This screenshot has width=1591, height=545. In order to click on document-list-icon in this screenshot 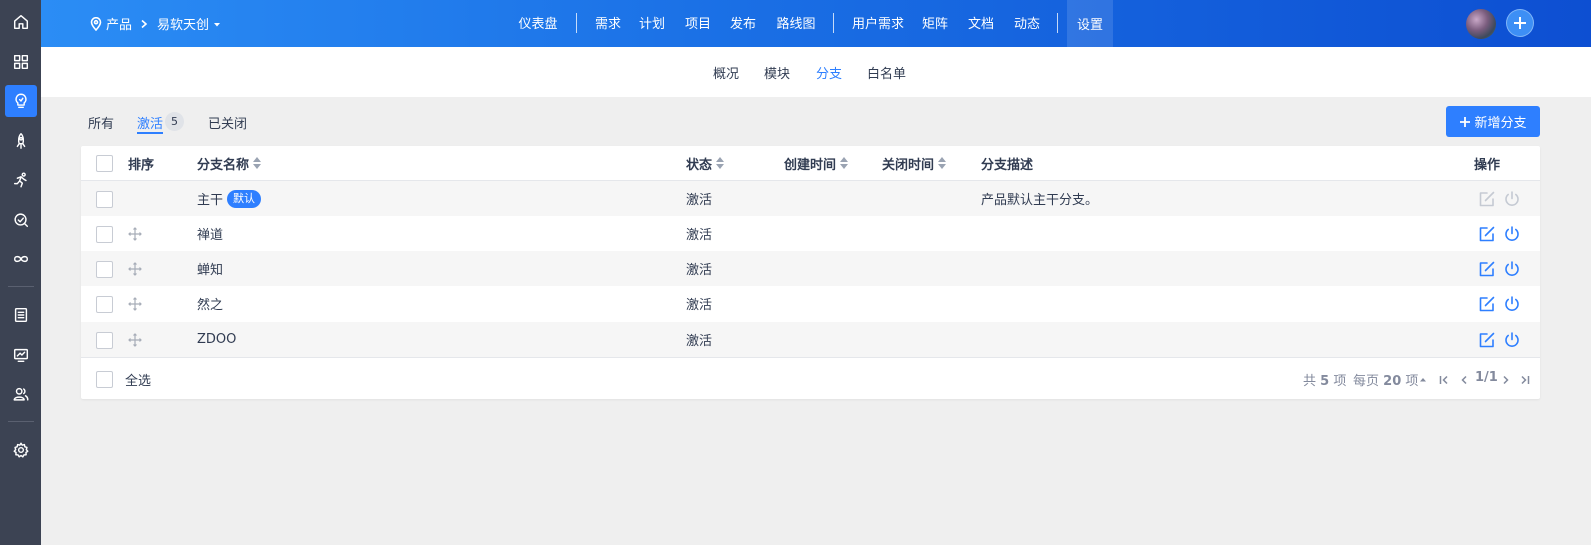, I will do `click(21, 315)`.